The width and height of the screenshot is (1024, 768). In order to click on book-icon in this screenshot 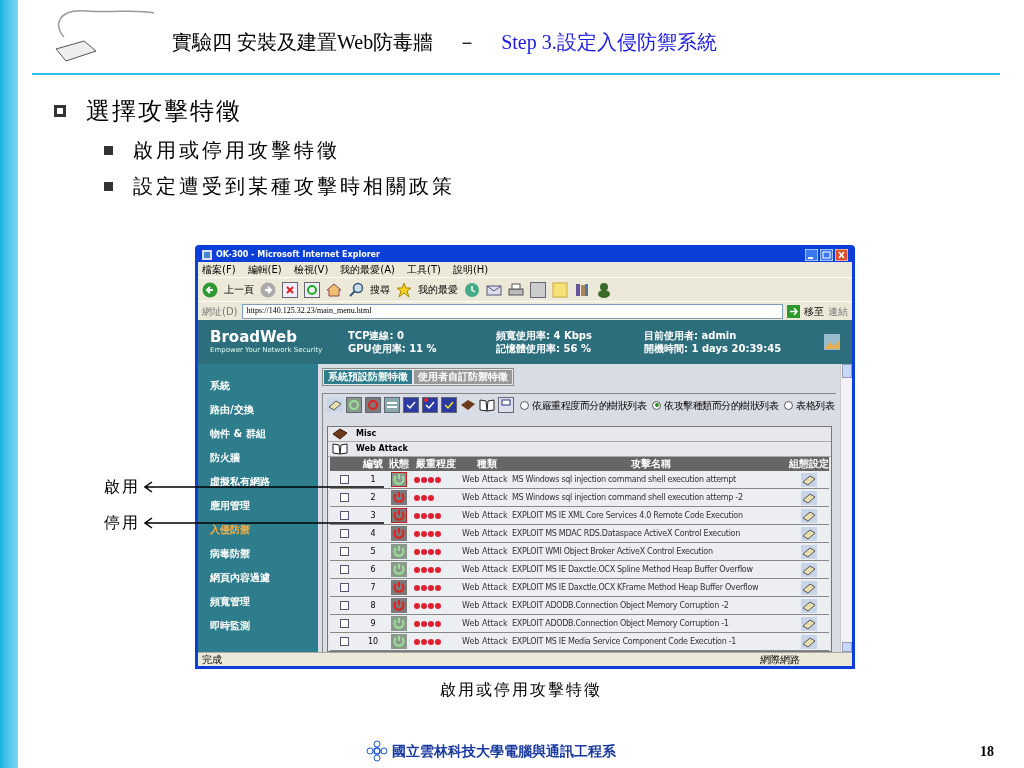, I will do `click(468, 405)`.